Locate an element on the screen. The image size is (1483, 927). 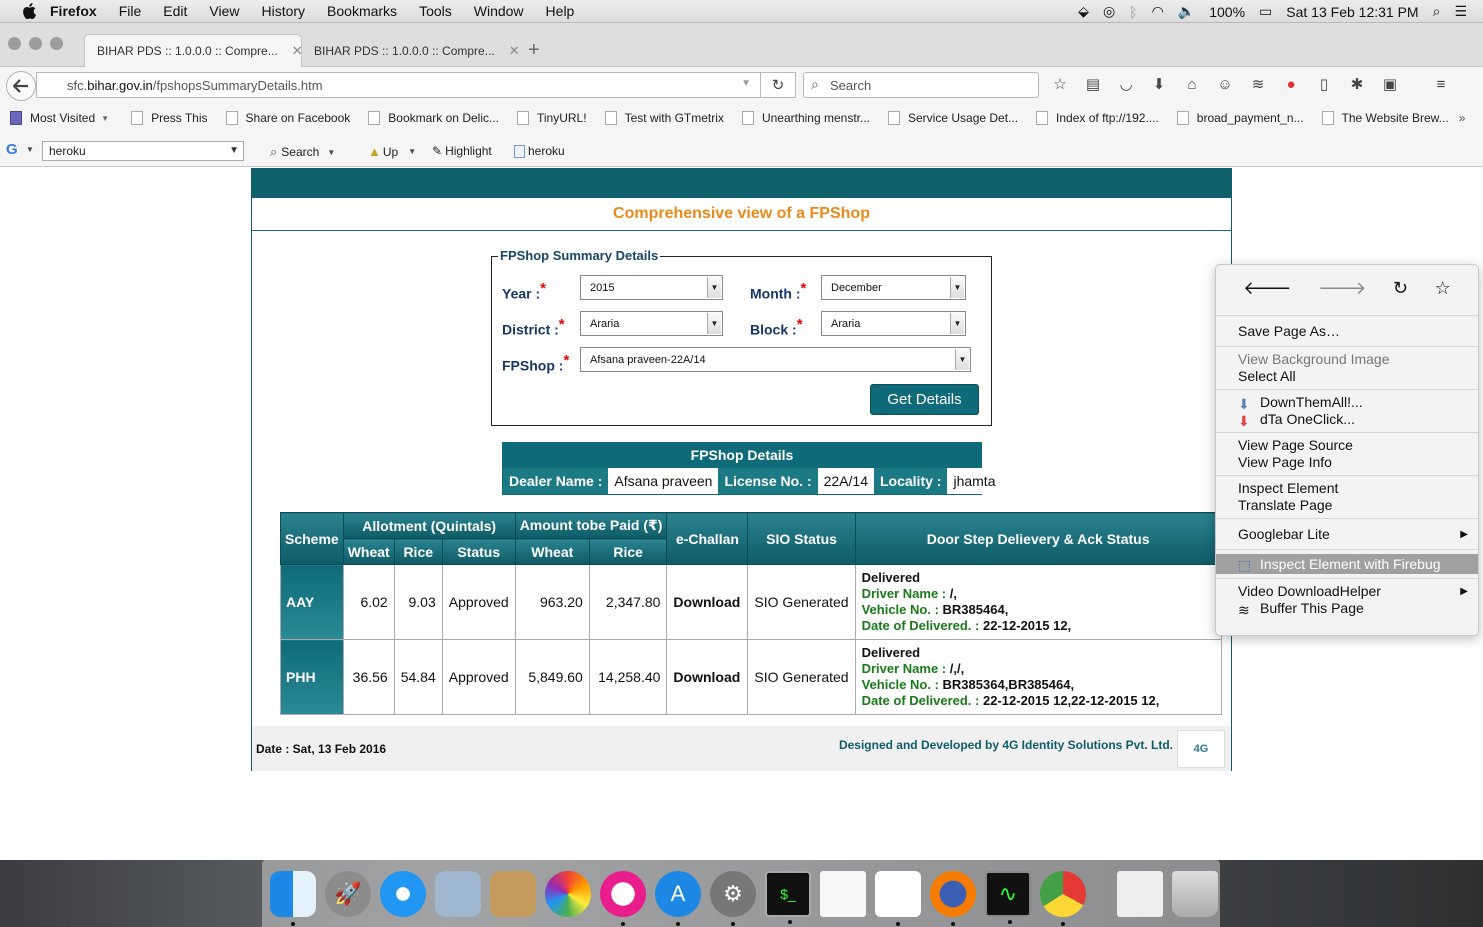
tab-inactive: BIHAR PDS :: 1.0.0.0 :: Compre... ✕ is located at coordinates (412, 50).